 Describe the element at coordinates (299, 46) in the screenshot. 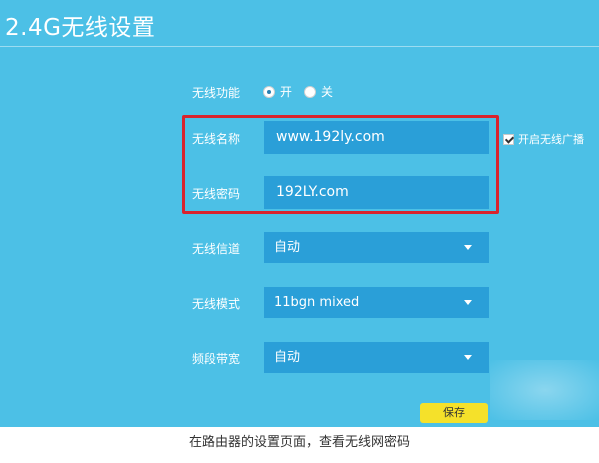

I see `title-divider` at that location.